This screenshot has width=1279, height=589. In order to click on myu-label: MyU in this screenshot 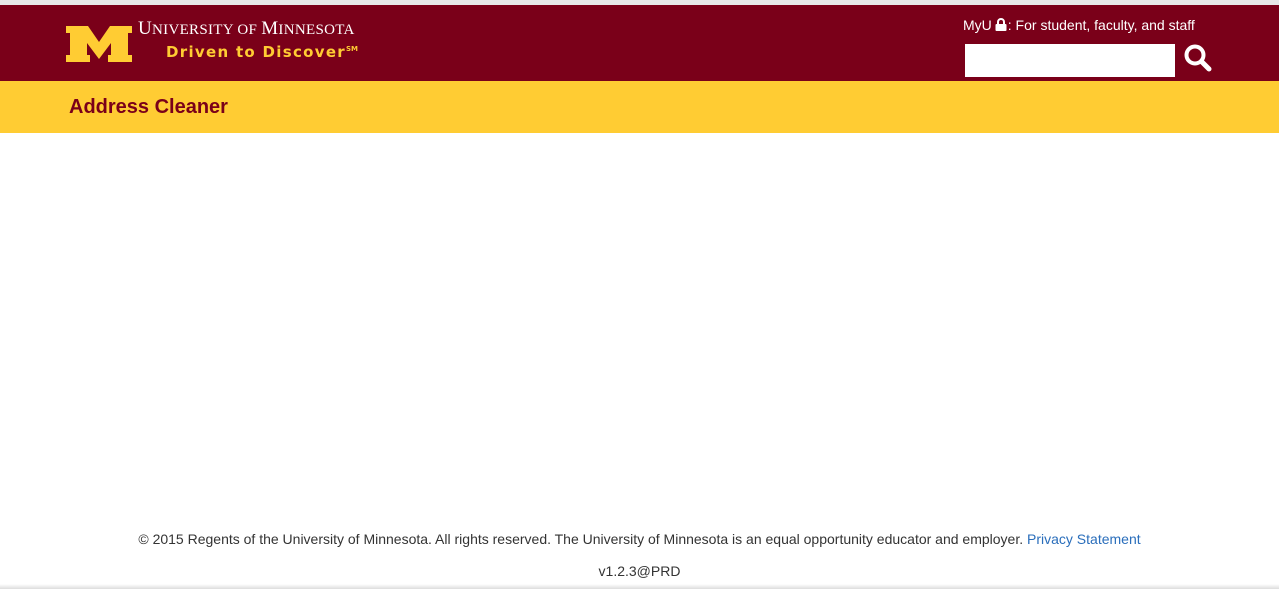, I will do `click(977, 25)`.